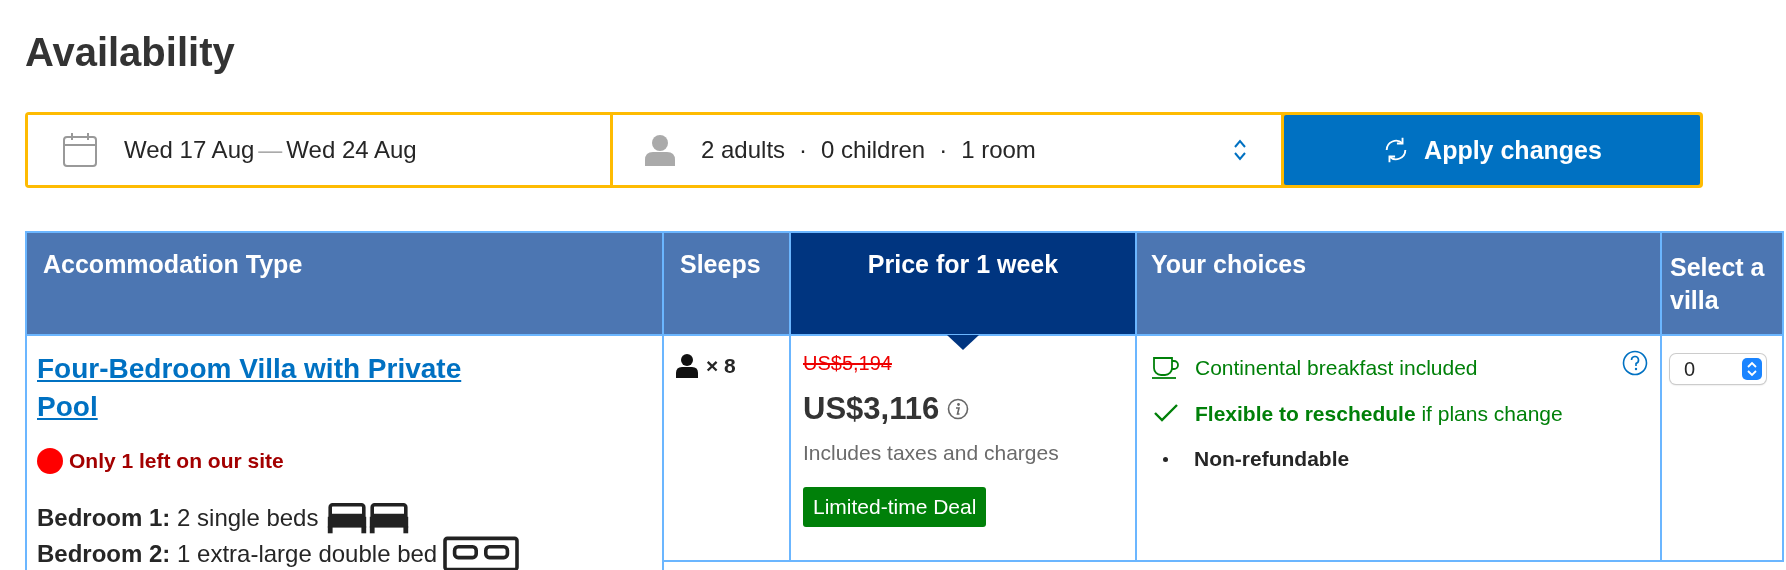 The height and width of the screenshot is (570, 1786). I want to click on apply-changes-button: Apply changes, so click(1492, 150).